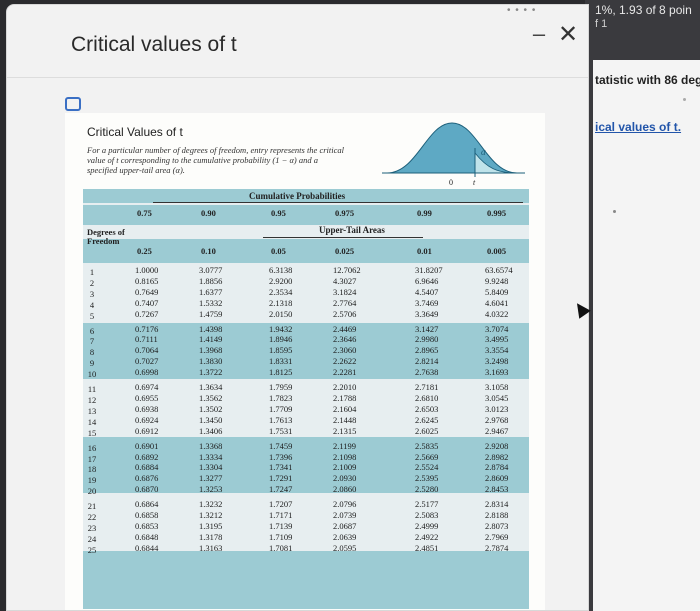 Image resolution: width=700 pixels, height=611 pixels. I want to click on table-cell: 1.3450, so click(211, 419).